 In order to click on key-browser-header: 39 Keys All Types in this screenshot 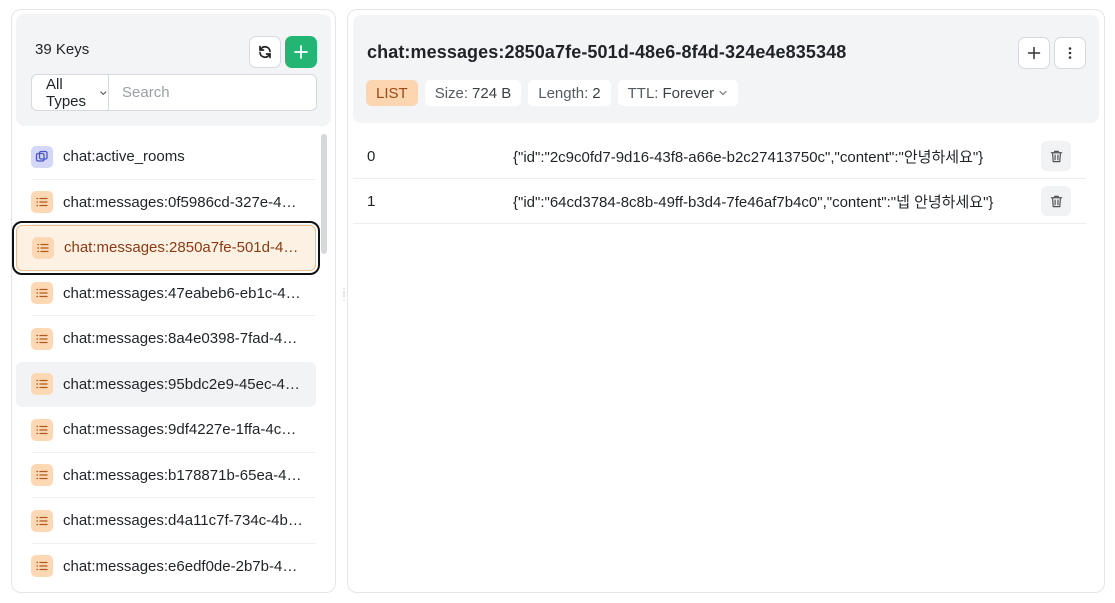, I will do `click(173, 70)`.